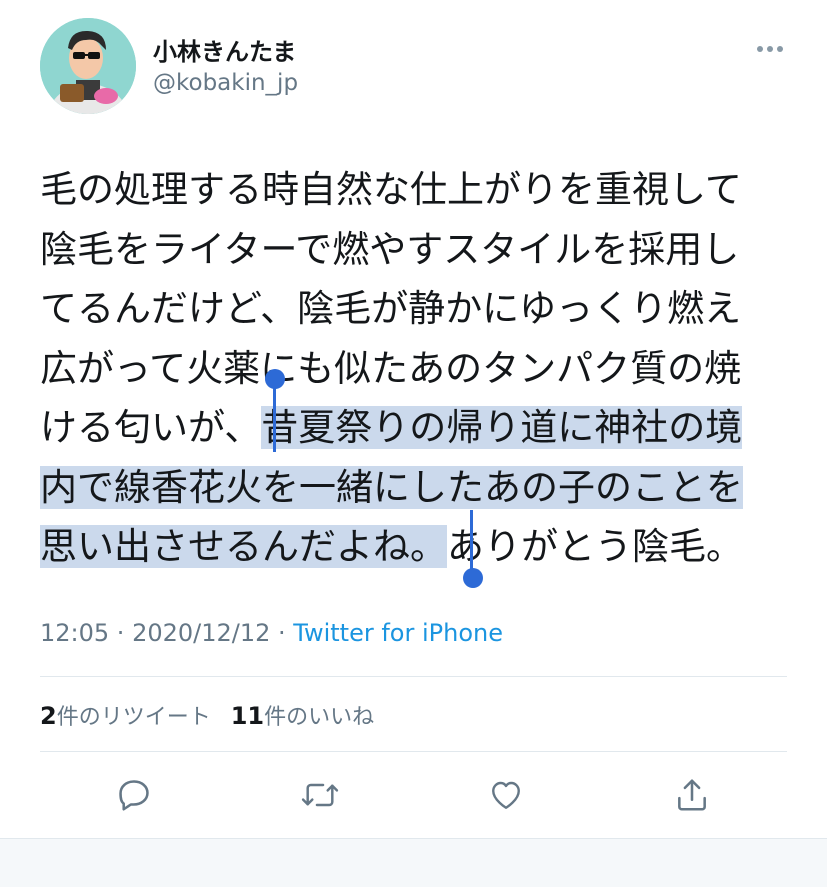  I want to click on author-handle: @kobakin_jp, so click(225, 83).